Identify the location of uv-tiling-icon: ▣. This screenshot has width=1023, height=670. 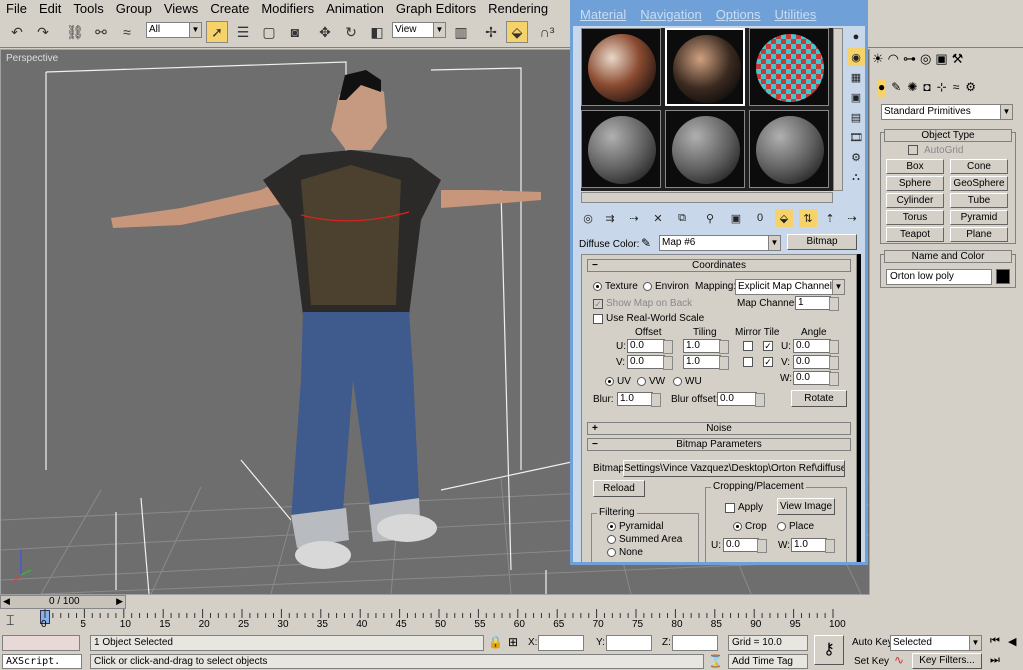
(856, 97).